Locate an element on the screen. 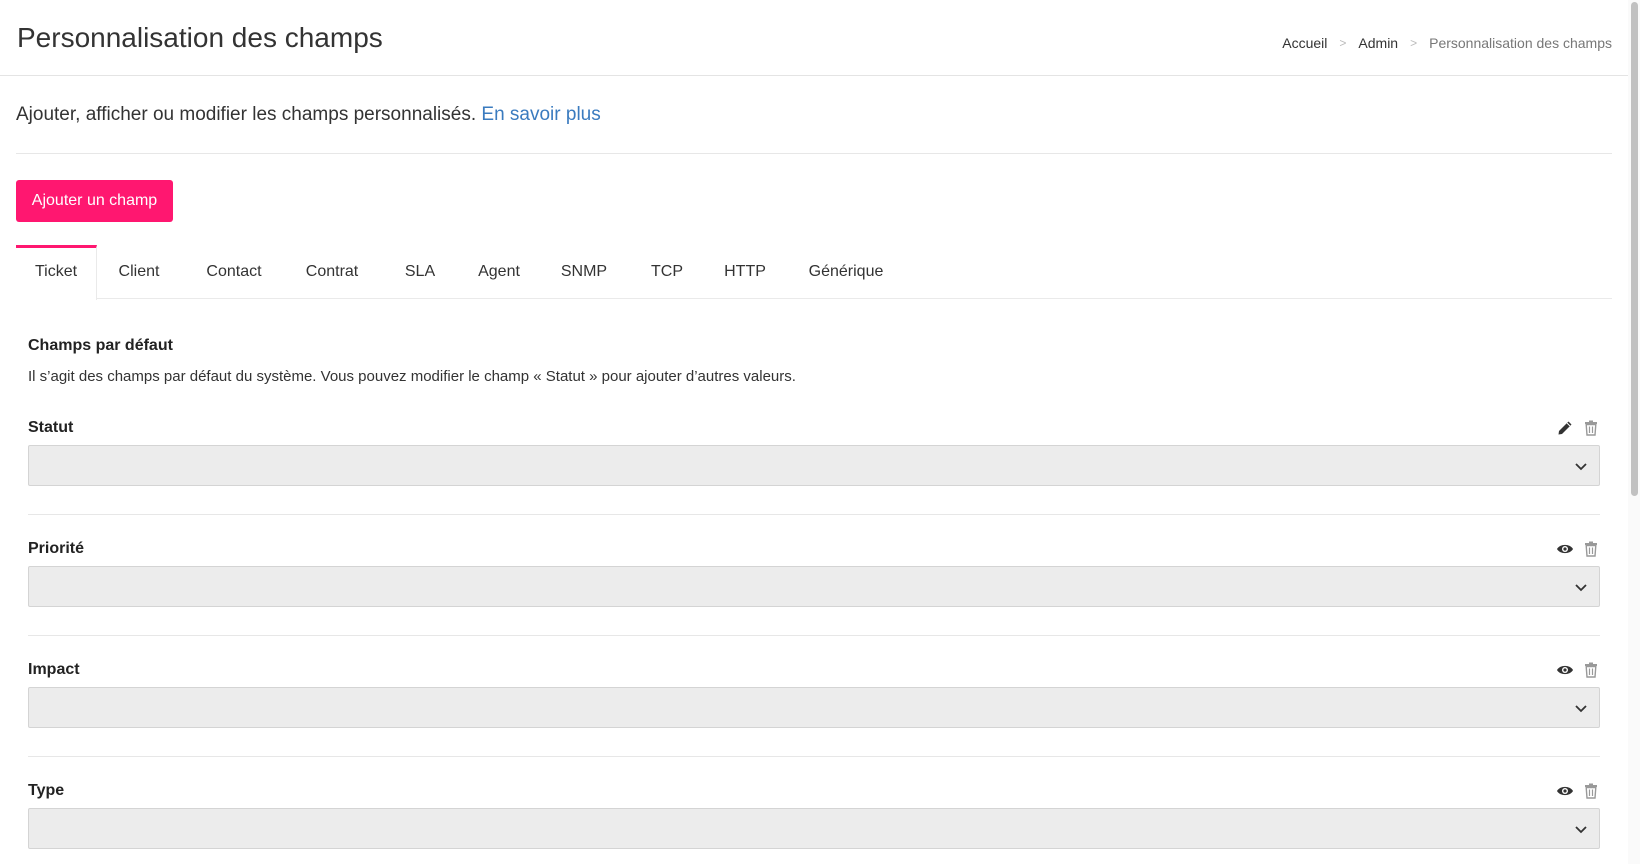 The height and width of the screenshot is (864, 1640). tab-client: Client is located at coordinates (139, 272).